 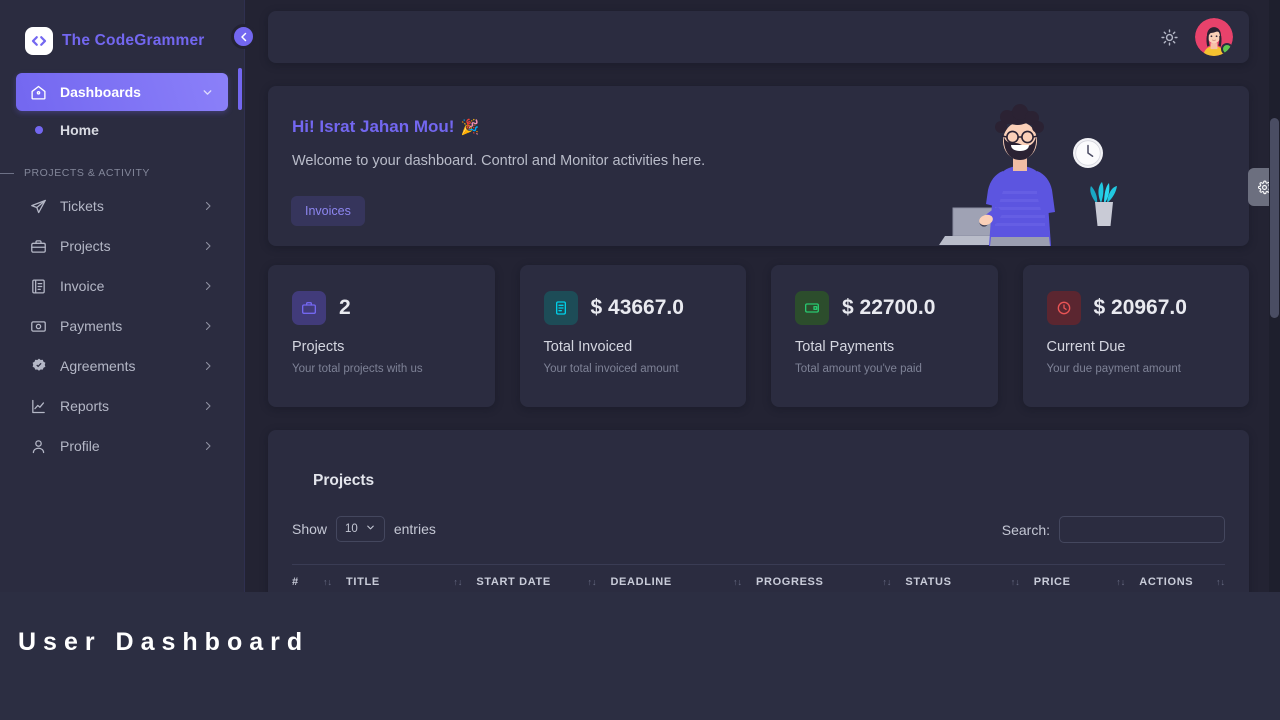 I want to click on sidebar-item-projects: Projects, so click(x=122, y=246).